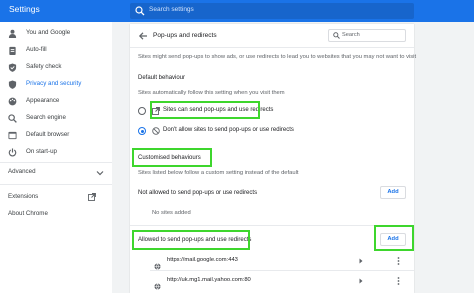  What do you see at coordinates (12, 135) in the screenshot?
I see `browser-icon` at bounding box center [12, 135].